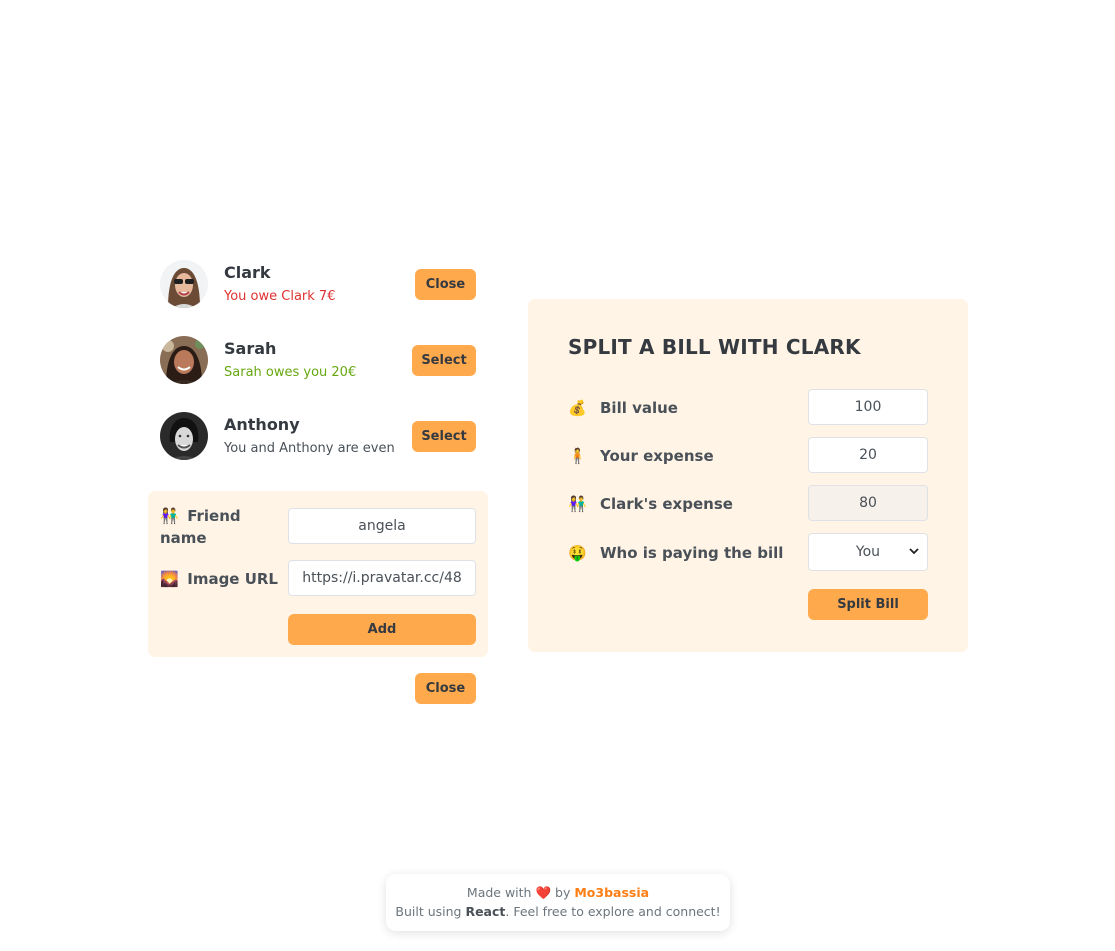 The width and height of the screenshot is (1115, 951). What do you see at coordinates (914, 551) in the screenshot?
I see `chevron-down-icon` at bounding box center [914, 551].